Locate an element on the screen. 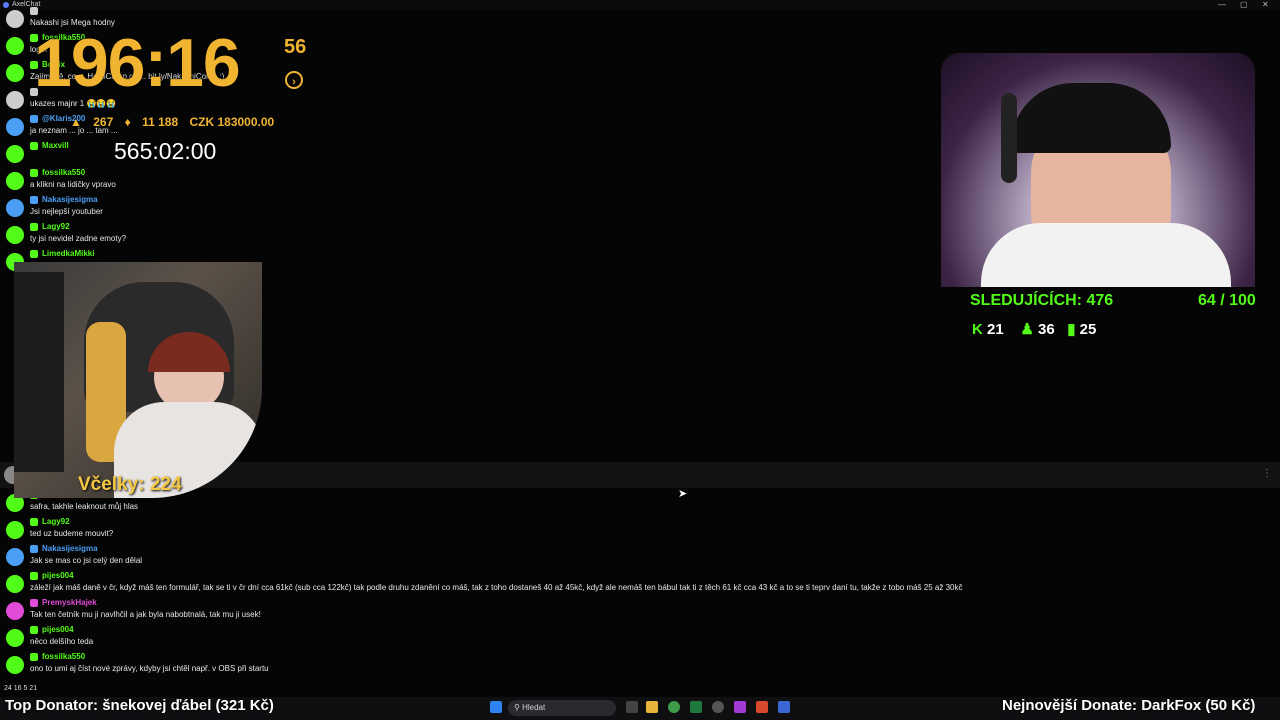  chat-text: ted uz budeme mouvit? is located at coordinates (72, 533).